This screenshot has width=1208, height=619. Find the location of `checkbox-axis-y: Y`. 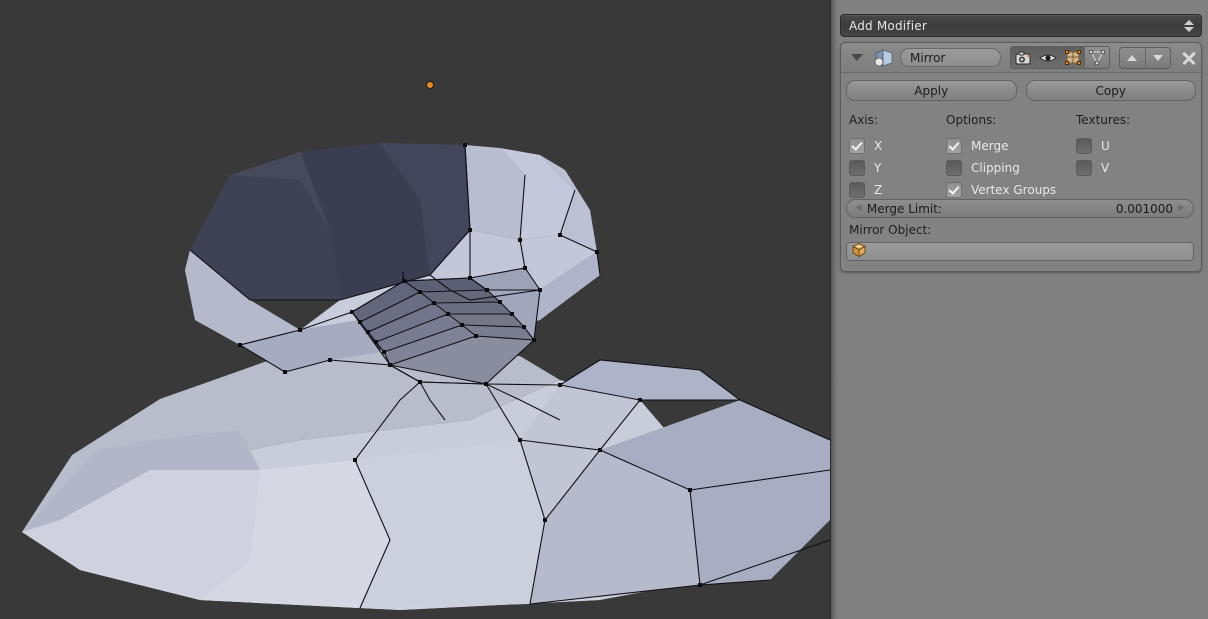

checkbox-axis-y: Y is located at coordinates (897, 168).